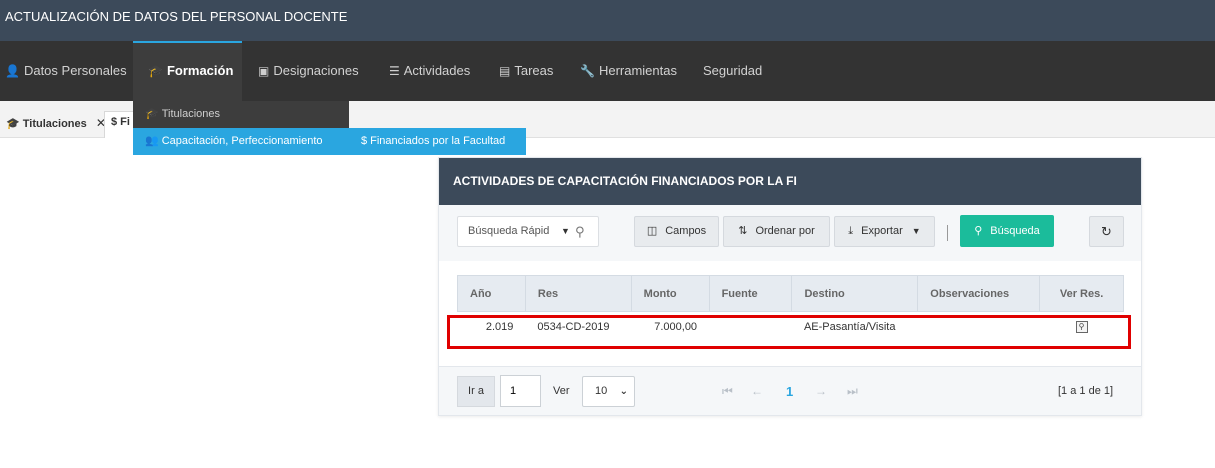 This screenshot has height=468, width=1215. I want to click on menu-item-financiados: $ Financiados por la Facultad, so click(437, 141).